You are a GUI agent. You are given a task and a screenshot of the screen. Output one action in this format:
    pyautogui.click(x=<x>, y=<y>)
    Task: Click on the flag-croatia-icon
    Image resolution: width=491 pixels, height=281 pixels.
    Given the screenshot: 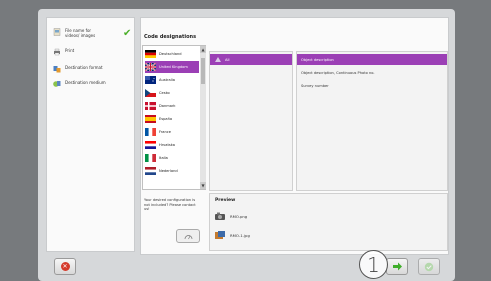 What is the action you would take?
    pyautogui.click(x=150, y=145)
    